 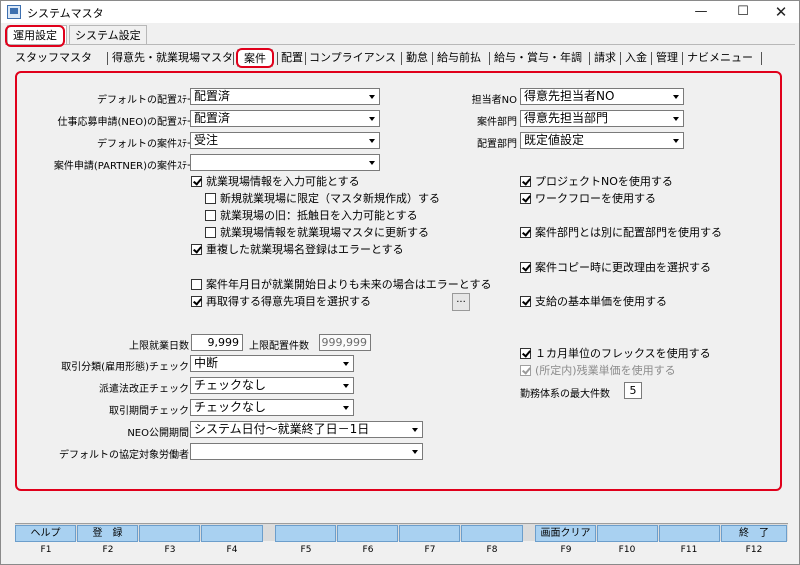 I want to click on register-button: 登 録, so click(x=107, y=533).